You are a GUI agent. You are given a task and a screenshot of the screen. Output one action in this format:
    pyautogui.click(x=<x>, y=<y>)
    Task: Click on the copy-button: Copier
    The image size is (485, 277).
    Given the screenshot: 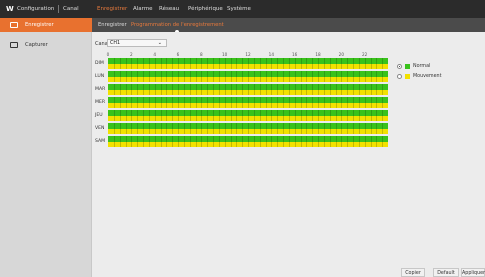 What is the action you would take?
    pyautogui.click(x=413, y=272)
    